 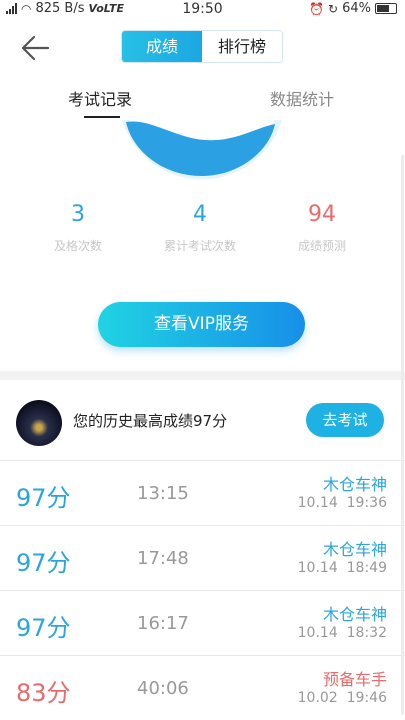 I want to click on stat-total-value: 4, so click(x=200, y=214).